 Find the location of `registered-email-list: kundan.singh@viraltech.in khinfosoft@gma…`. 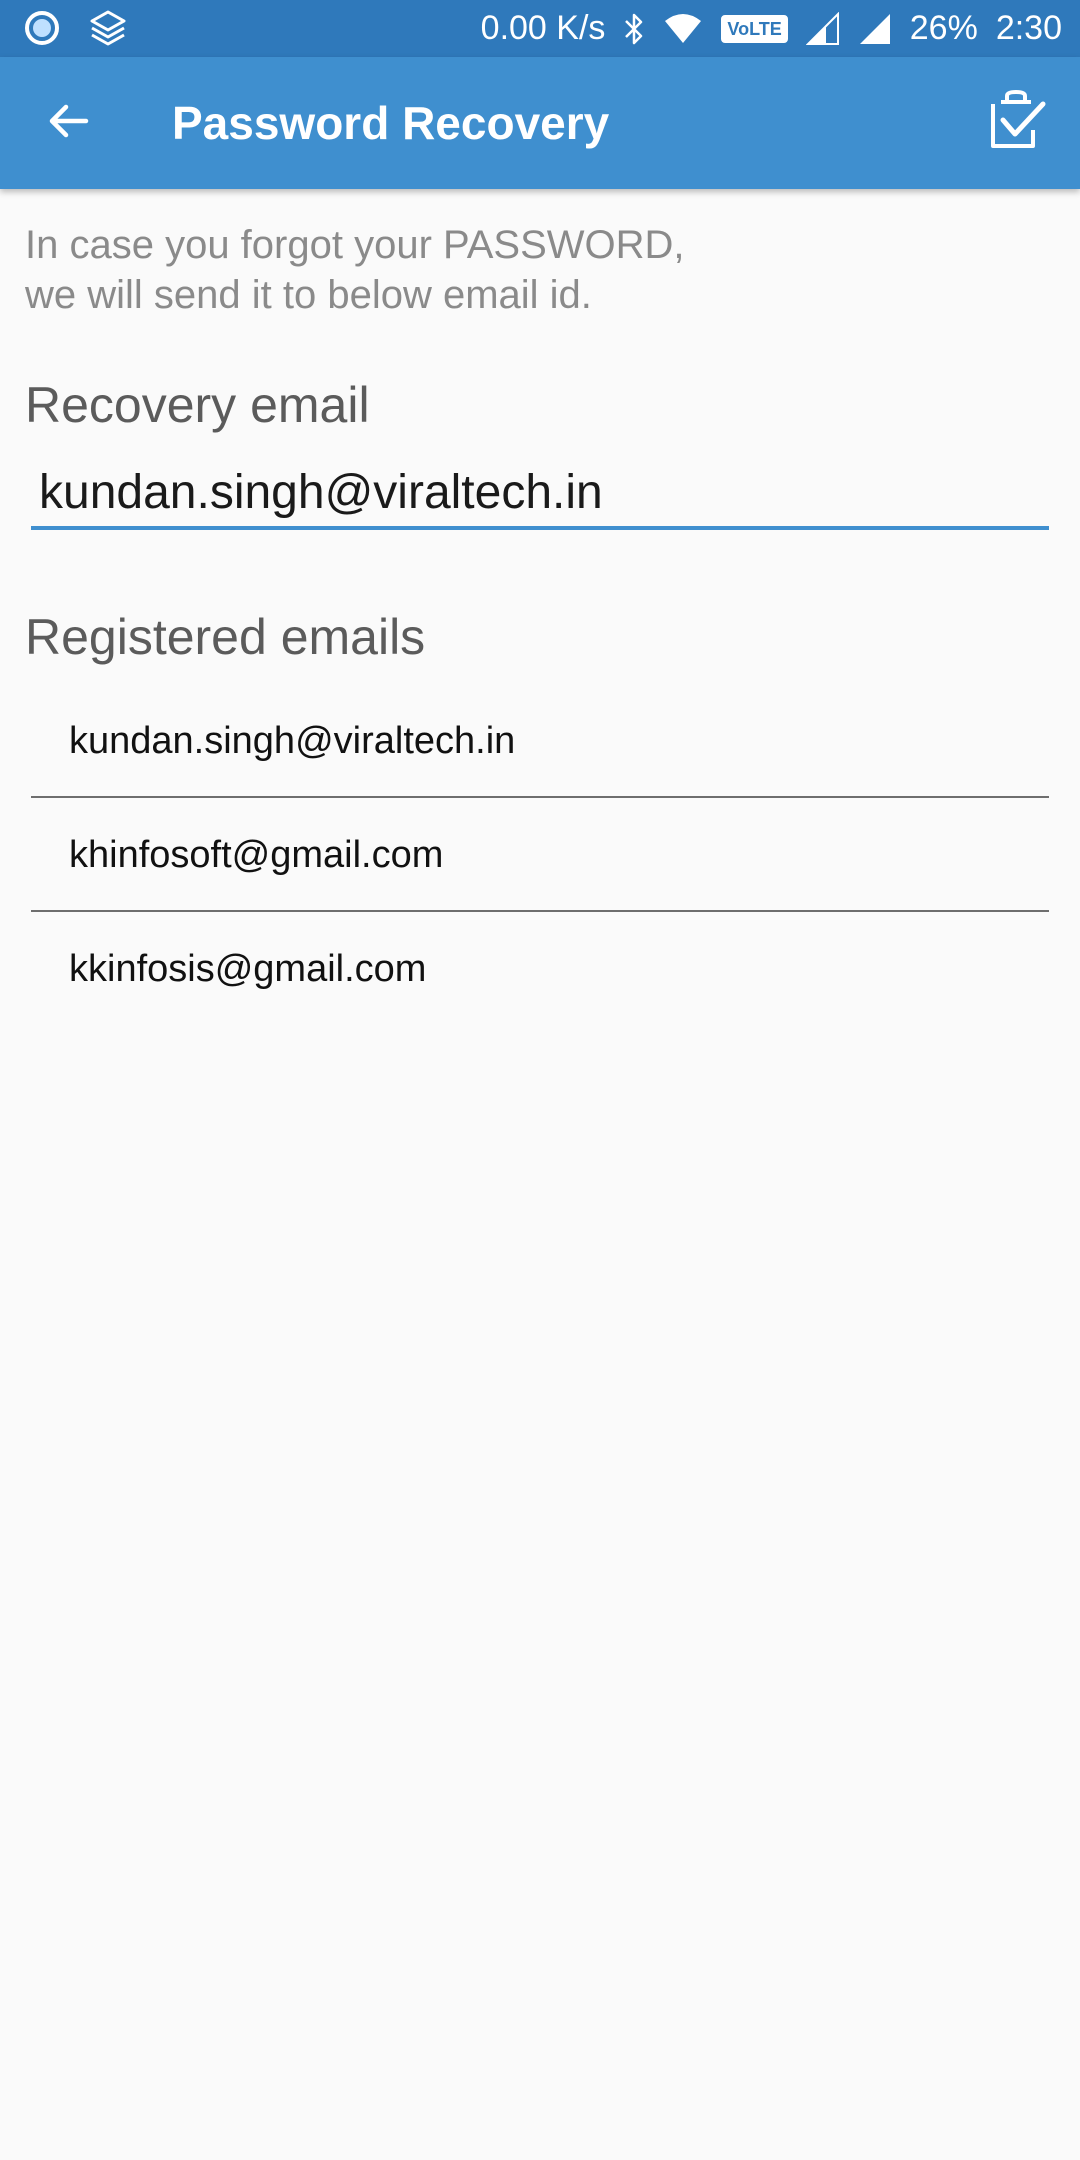

registered-email-list: kundan.singh@viraltech.in khinfosoft@gma… is located at coordinates (540, 855).